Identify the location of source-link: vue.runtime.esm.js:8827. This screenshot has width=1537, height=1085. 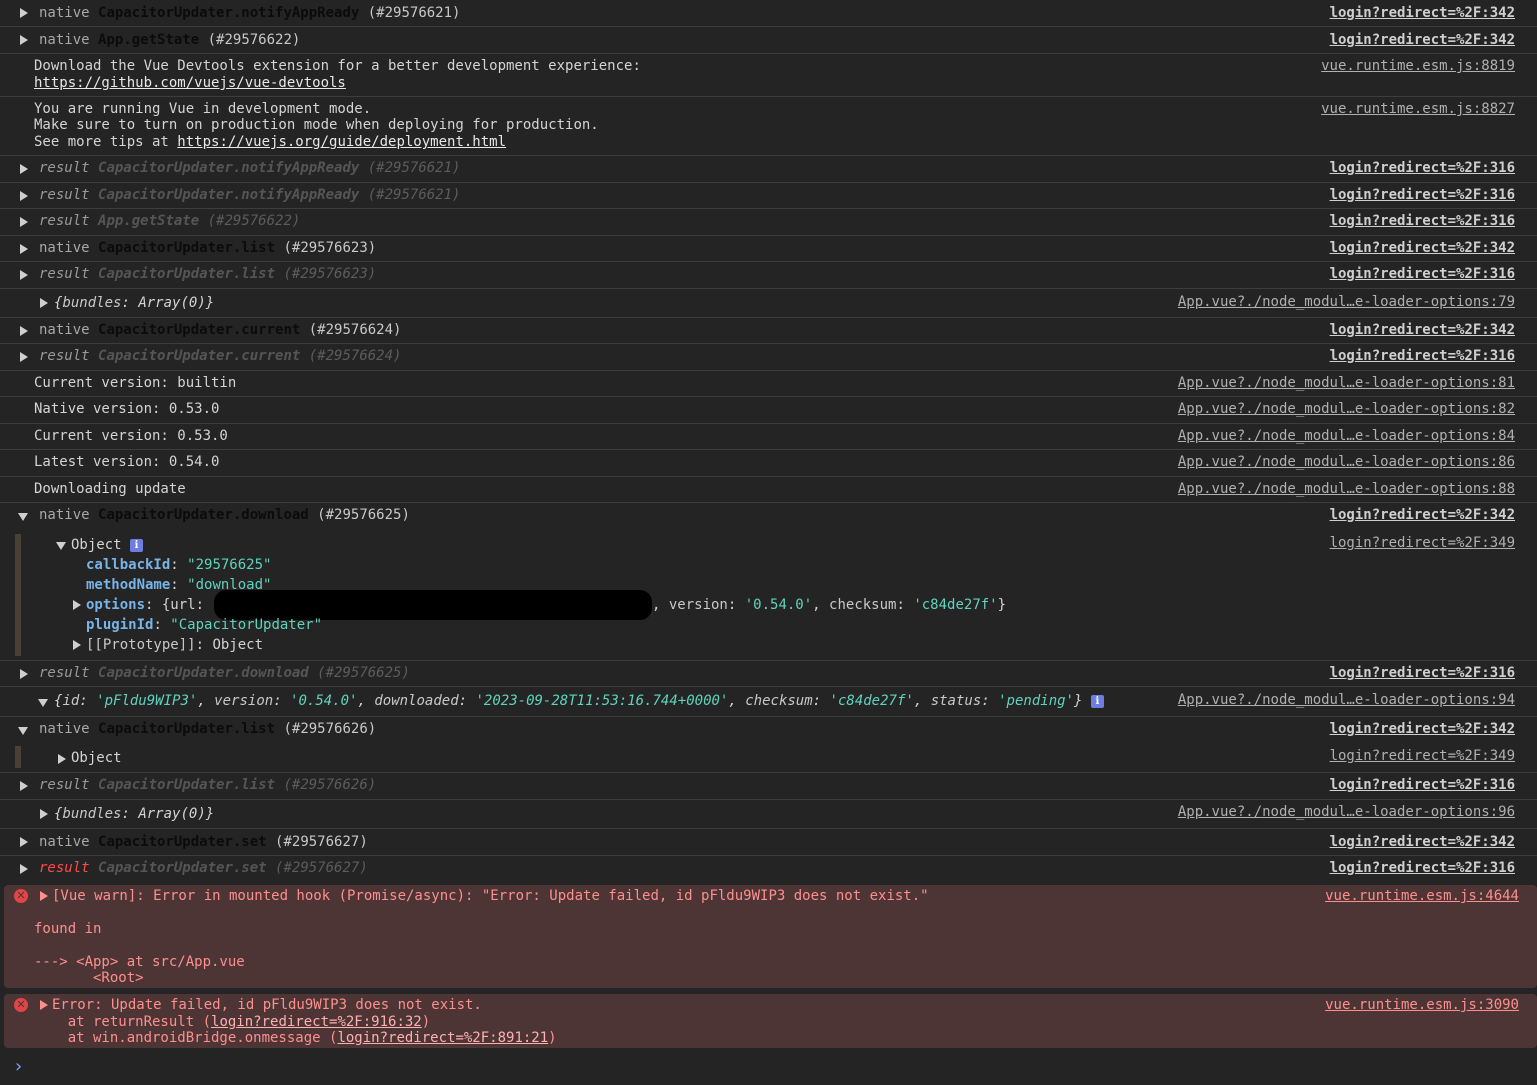
(1418, 109).